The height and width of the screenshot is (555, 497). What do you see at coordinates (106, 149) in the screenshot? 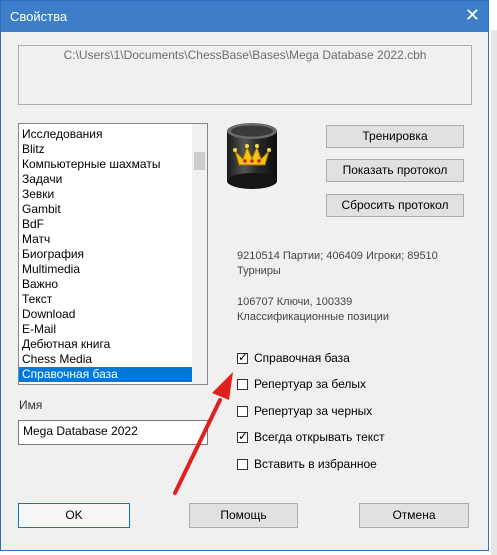
I see `list-item: Blitz` at bounding box center [106, 149].